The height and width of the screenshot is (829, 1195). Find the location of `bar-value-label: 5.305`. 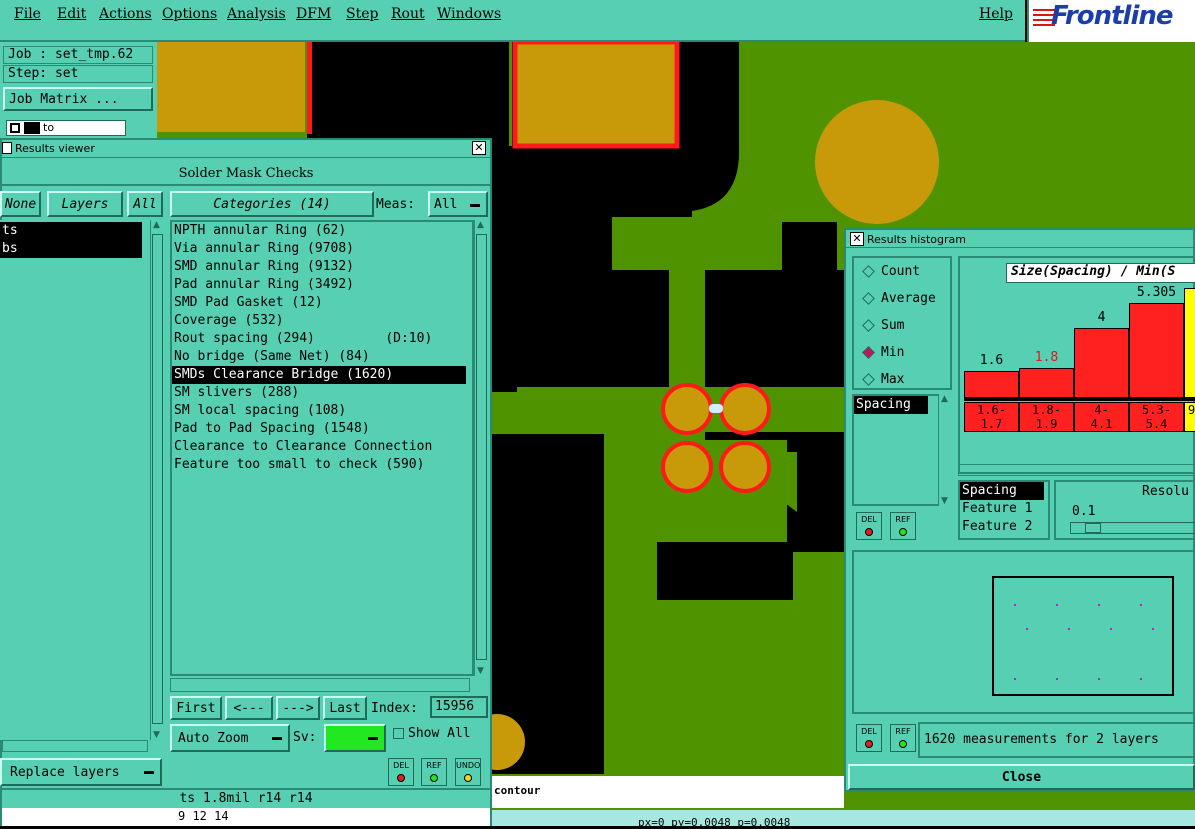

bar-value-label: 5.305 is located at coordinates (1156, 292).